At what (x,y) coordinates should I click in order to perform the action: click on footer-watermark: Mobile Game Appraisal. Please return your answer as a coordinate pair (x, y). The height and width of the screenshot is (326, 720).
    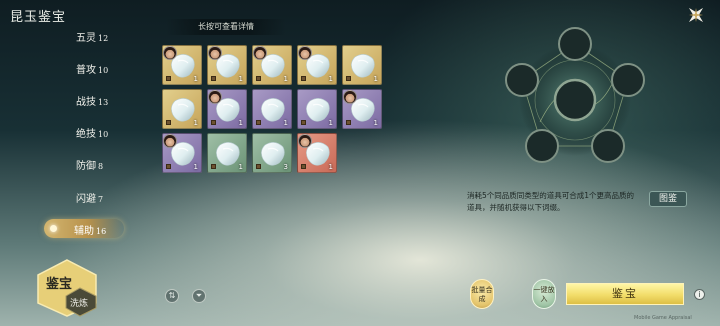
    Looking at the image, I should click on (663, 318).